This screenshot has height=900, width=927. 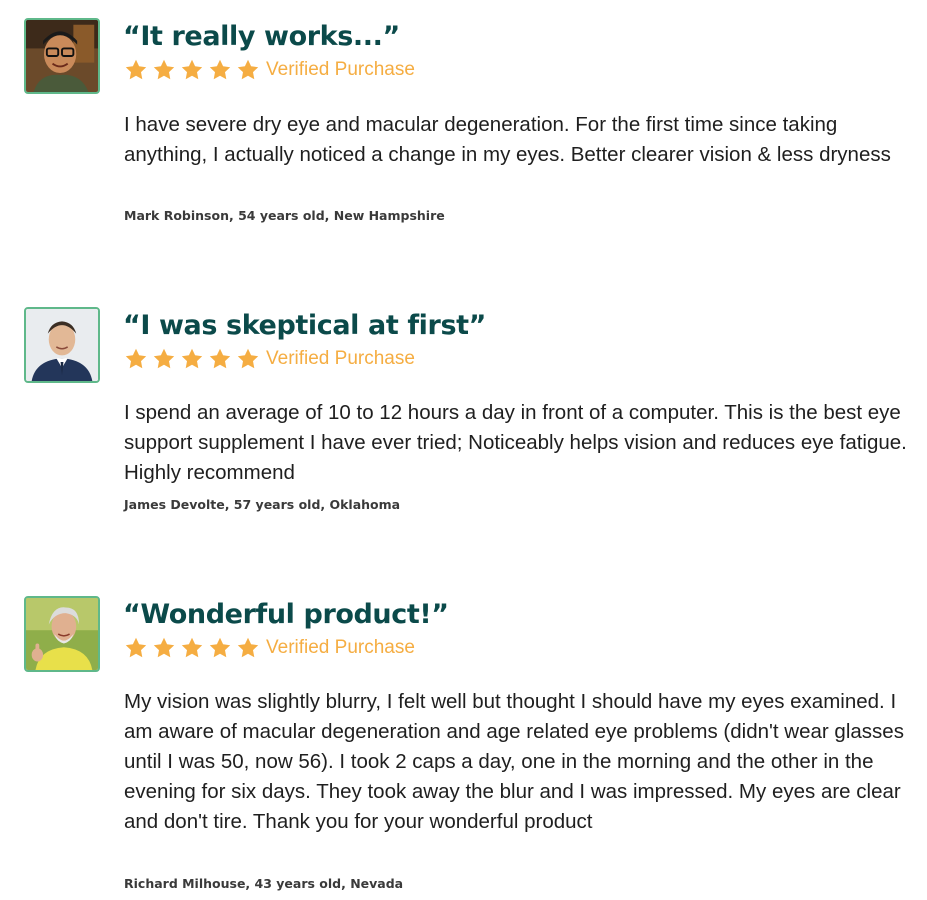 I want to click on review-author: Richard Milhouse, 43 years old, Nevada, so click(x=264, y=883).